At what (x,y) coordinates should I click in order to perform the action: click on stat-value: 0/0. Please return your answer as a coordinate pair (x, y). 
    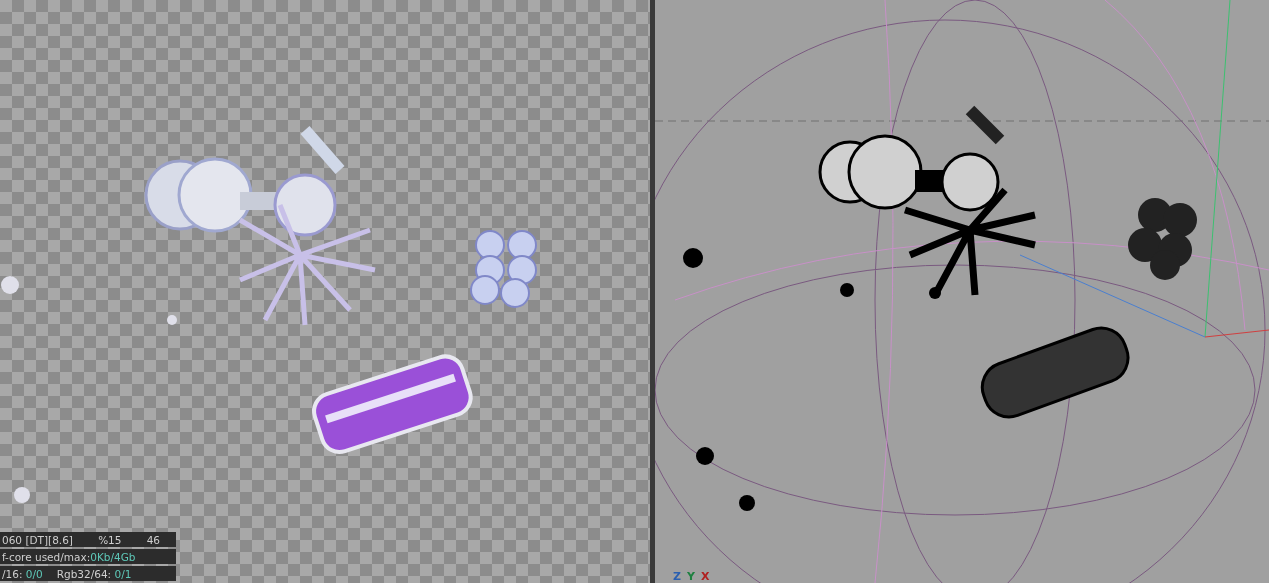
    Looking at the image, I should click on (34, 573).